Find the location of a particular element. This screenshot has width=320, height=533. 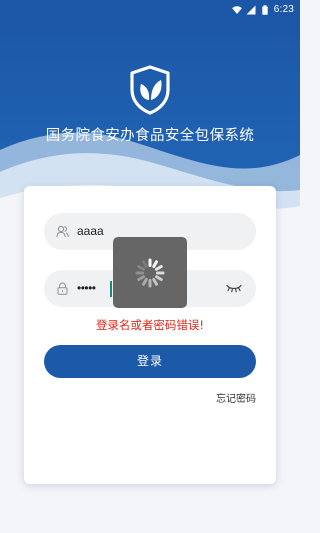

status-time: 6:23 is located at coordinates (283, 9).